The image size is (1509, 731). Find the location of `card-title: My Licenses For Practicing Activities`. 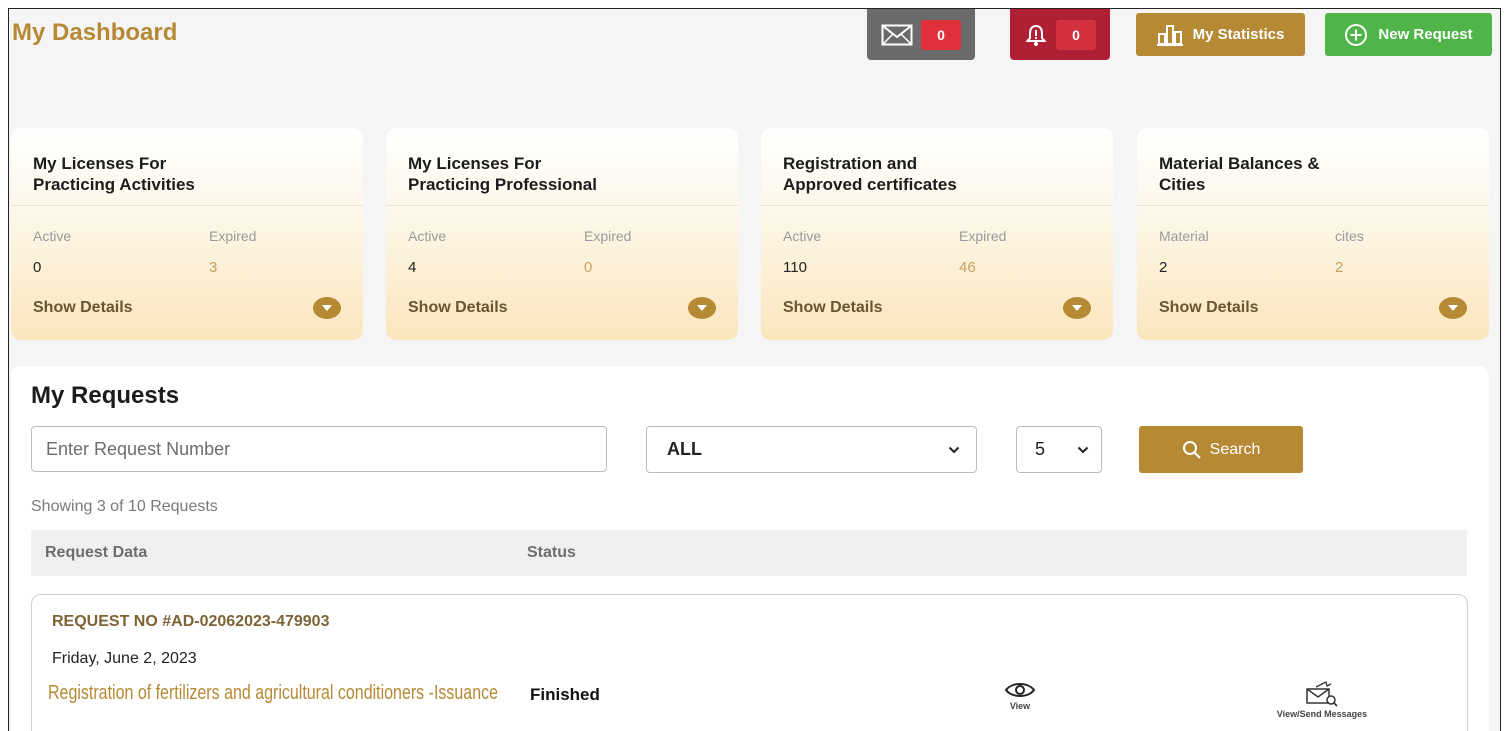

card-title: My Licenses For Practicing Activities is located at coordinates (187, 167).